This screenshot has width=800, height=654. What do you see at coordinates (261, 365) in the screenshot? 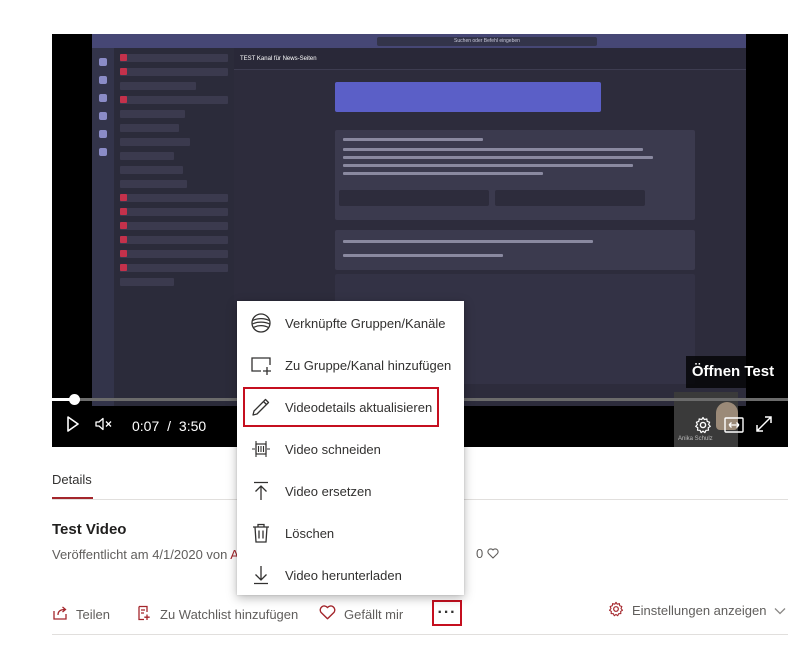
I see `add-to-group-icon` at bounding box center [261, 365].